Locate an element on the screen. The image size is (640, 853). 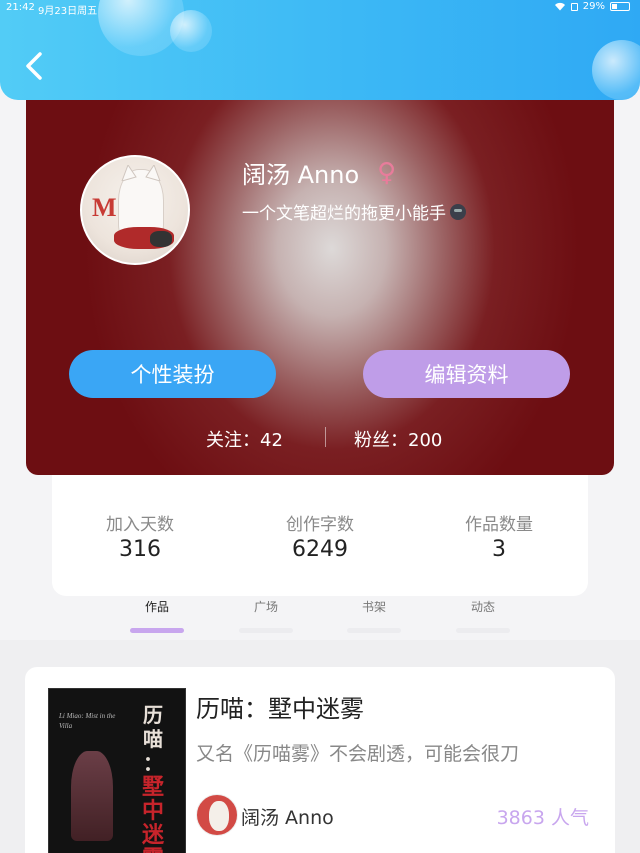
tab-square: 广场 is located at coordinates (266, 615).